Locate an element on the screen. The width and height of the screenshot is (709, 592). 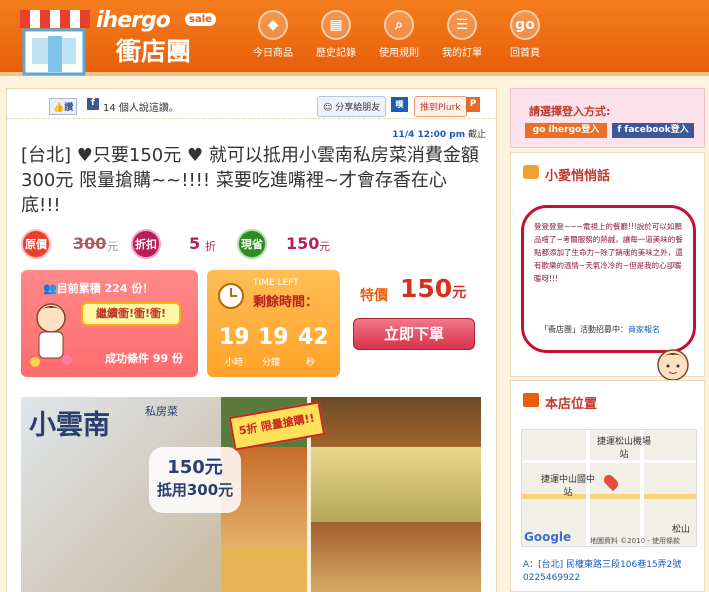
people-icon: 👥 is located at coordinates (50, 288).